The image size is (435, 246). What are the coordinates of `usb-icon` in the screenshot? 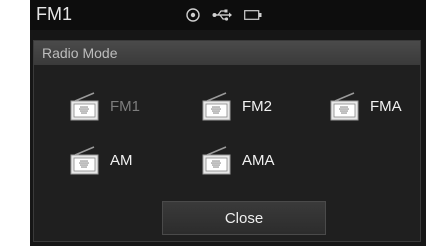 It's located at (222, 15).